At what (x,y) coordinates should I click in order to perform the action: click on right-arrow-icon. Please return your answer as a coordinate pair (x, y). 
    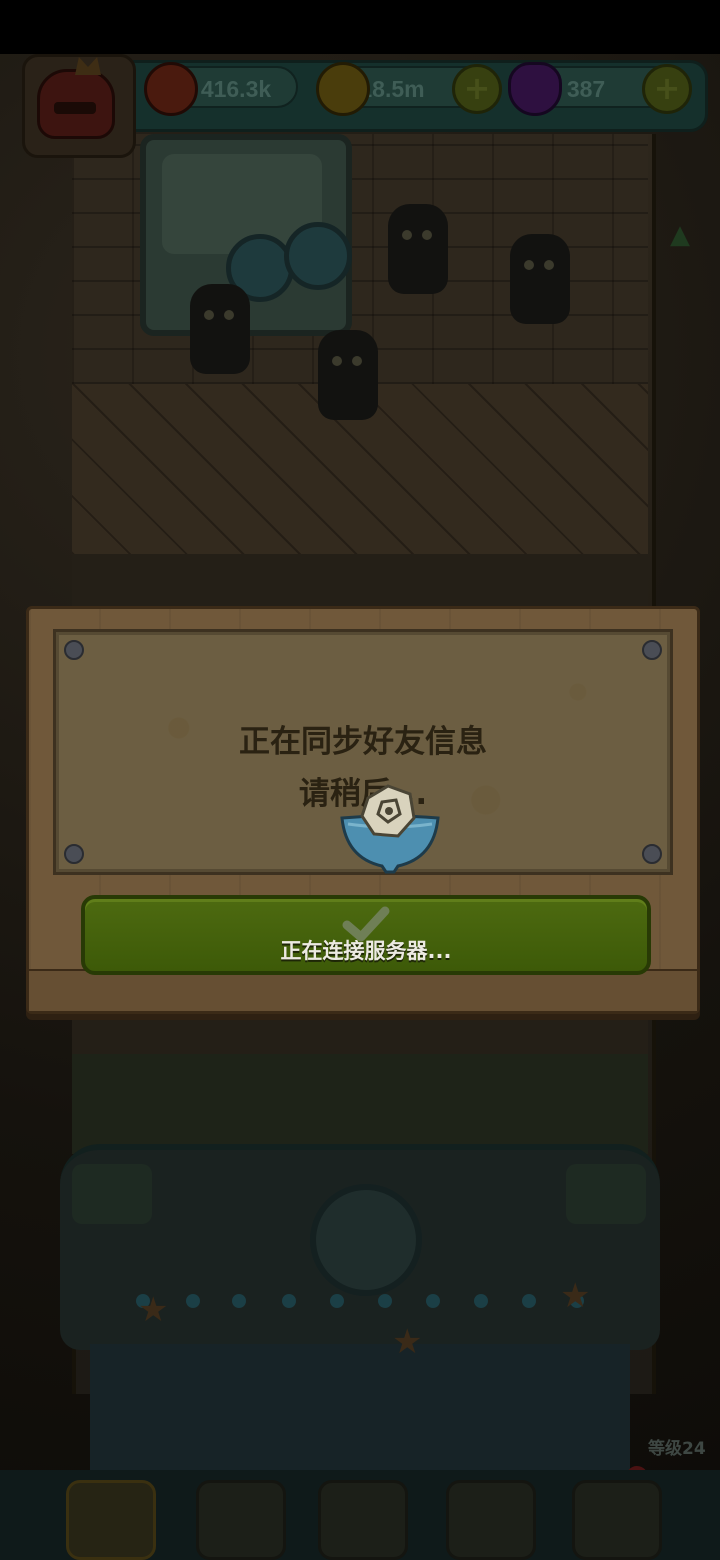
    Looking at the image, I should click on (606, 1194).